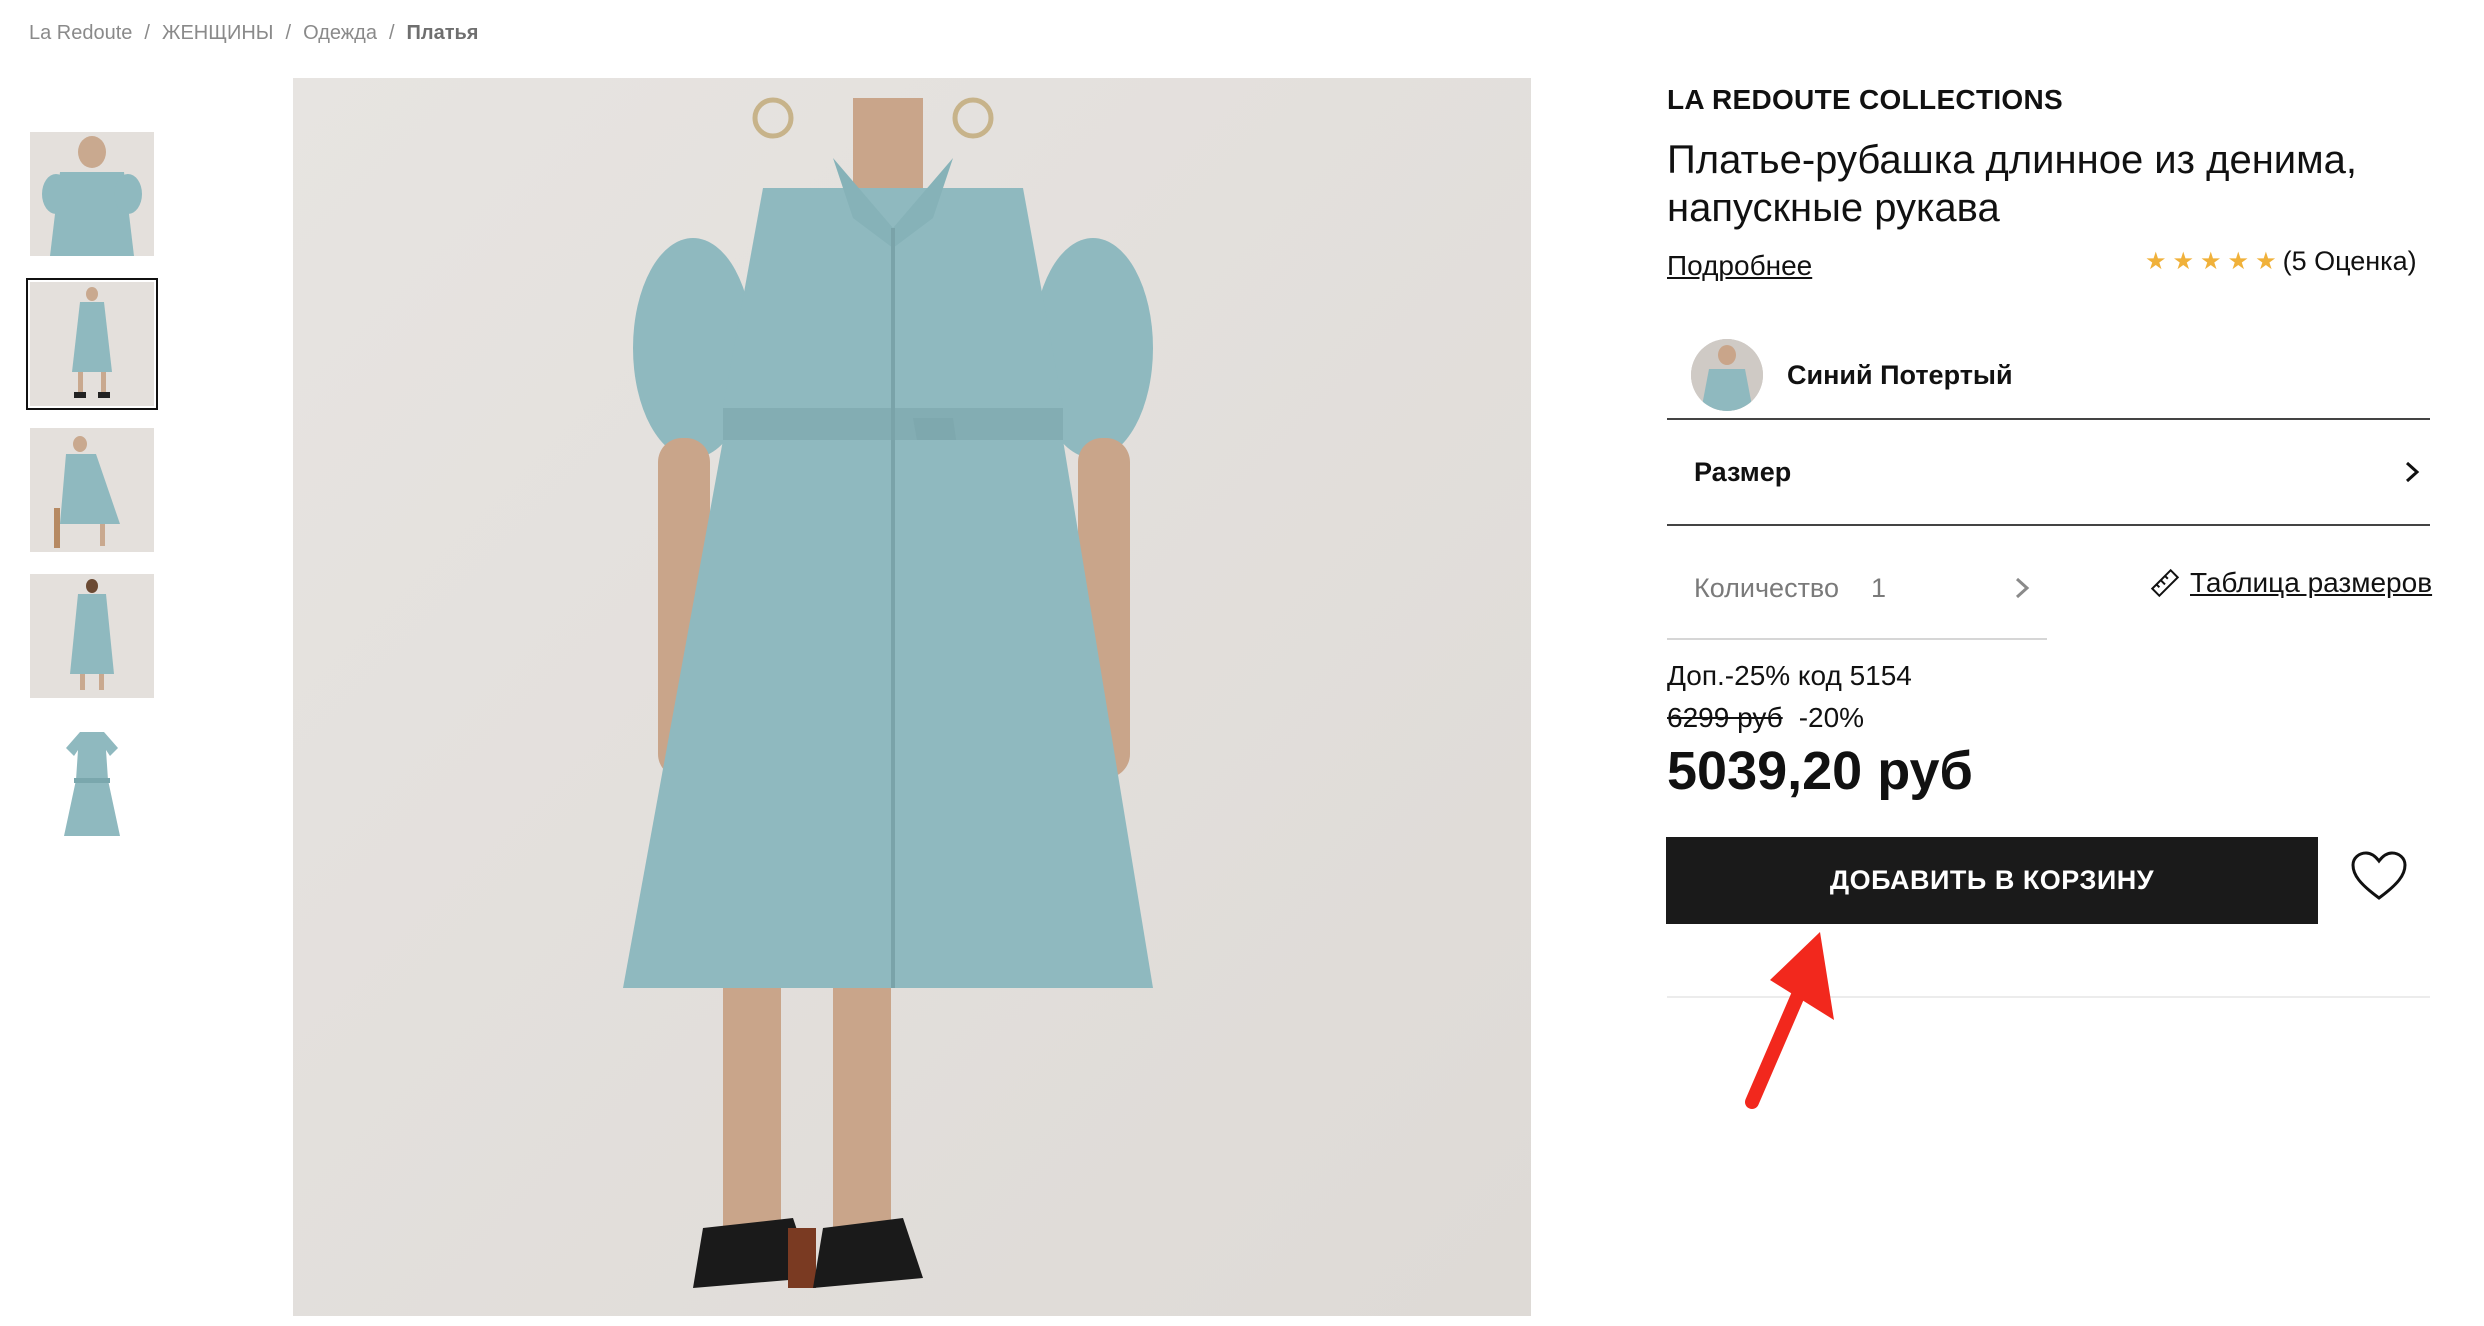 The width and height of the screenshot is (2484, 1326). Describe the element at coordinates (2048, 473) in the screenshot. I see `size-selector: Размер` at that location.